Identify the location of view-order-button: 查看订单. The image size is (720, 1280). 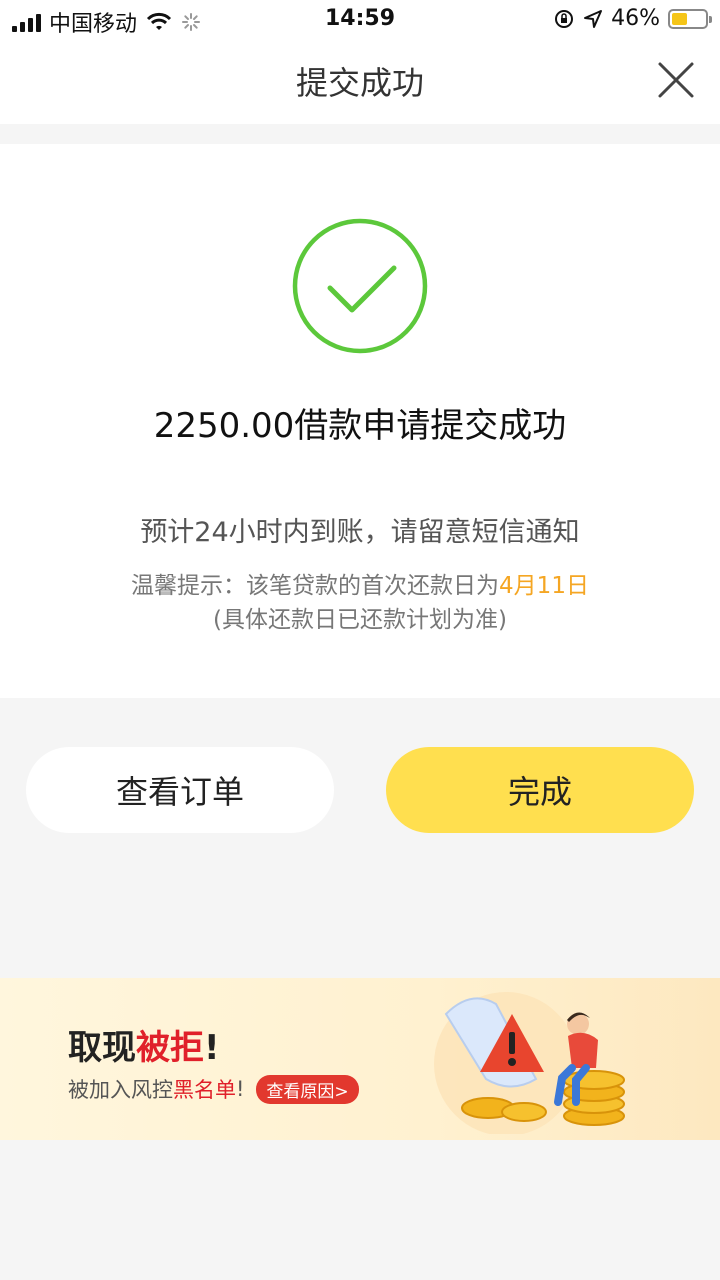
(180, 790).